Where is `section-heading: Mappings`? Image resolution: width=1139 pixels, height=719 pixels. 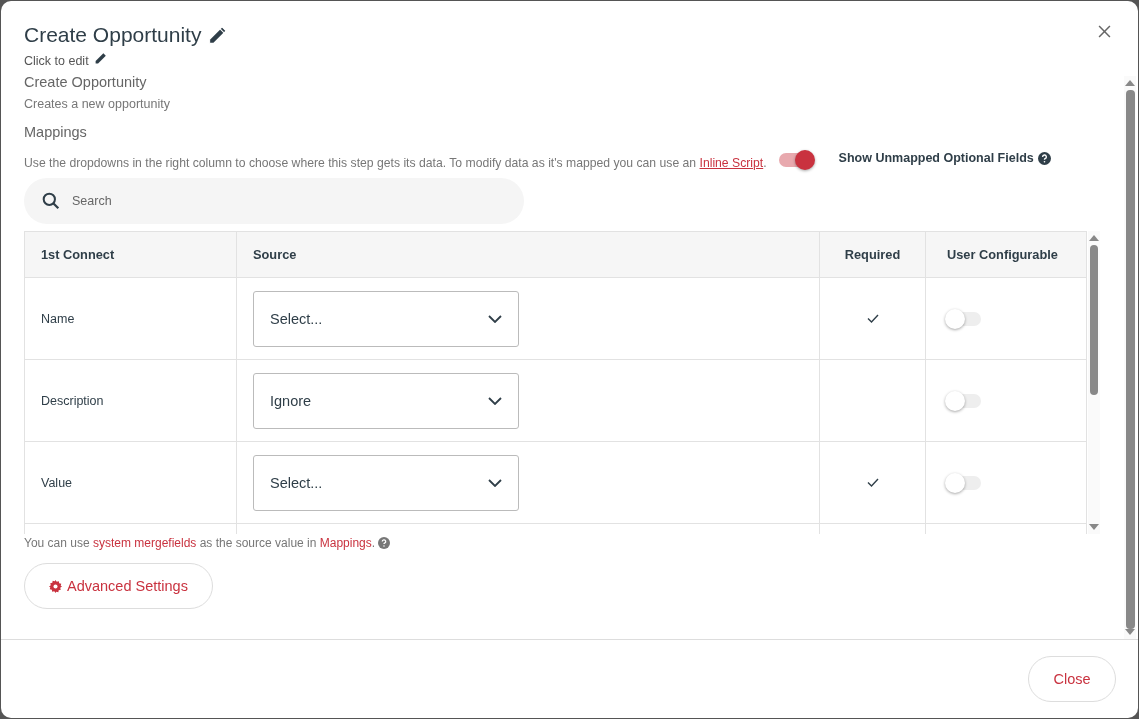 section-heading: Mappings is located at coordinates (56, 132).